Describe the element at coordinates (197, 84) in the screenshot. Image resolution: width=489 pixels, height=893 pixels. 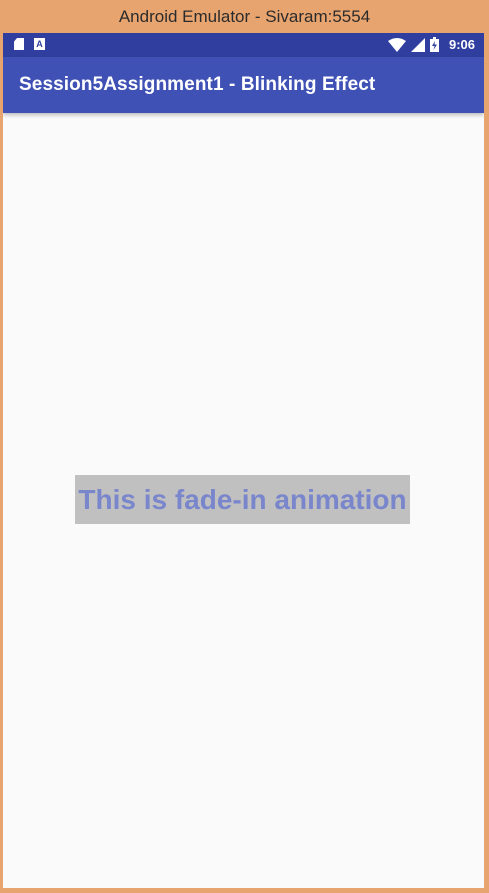
I see `app-title: Session5Assignment1 - Blinking Effect` at that location.